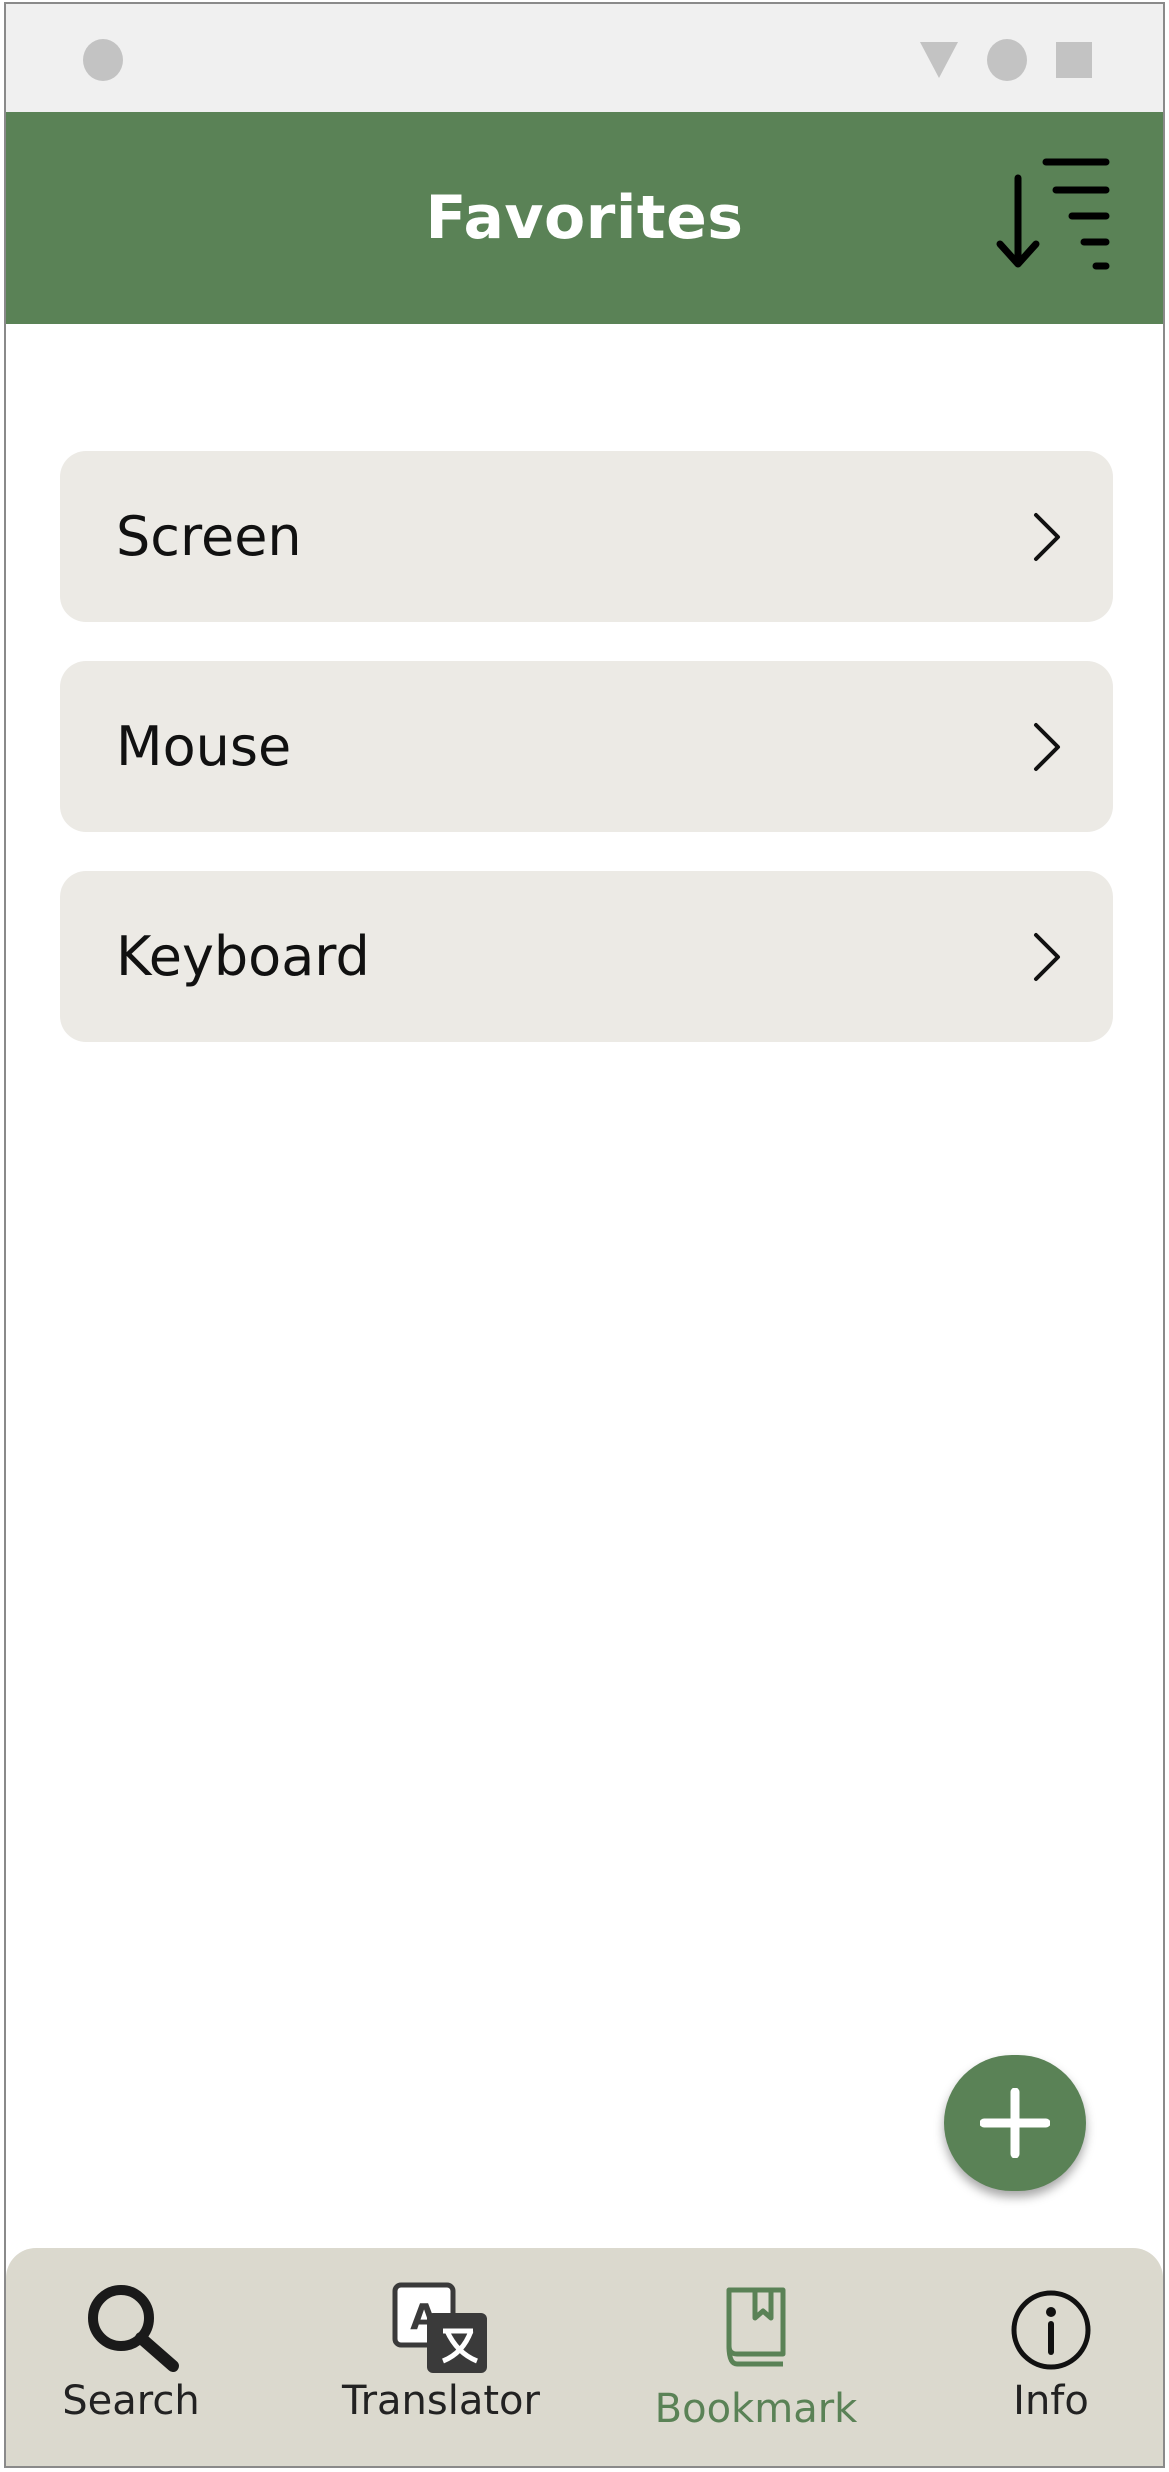 This screenshot has width=1169, height=2472. I want to click on favorite-item-screen: Screen, so click(586, 536).